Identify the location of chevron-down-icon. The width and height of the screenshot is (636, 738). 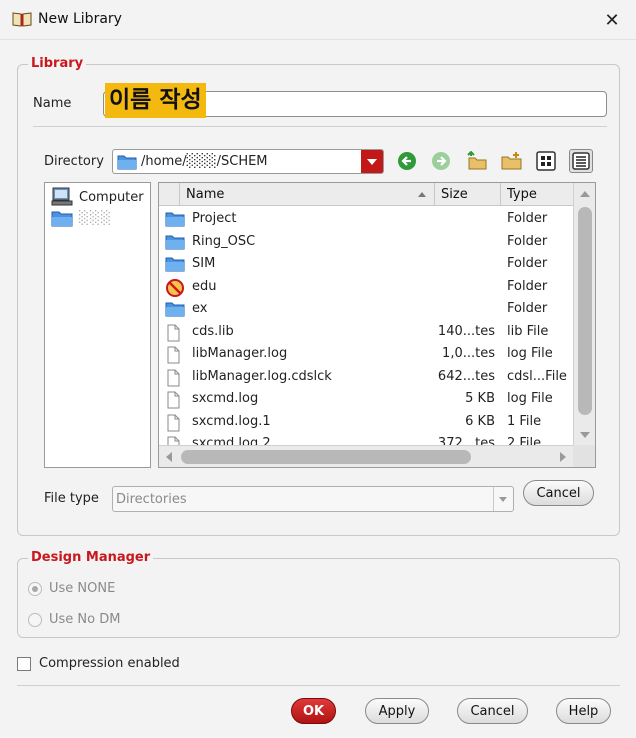
(503, 499).